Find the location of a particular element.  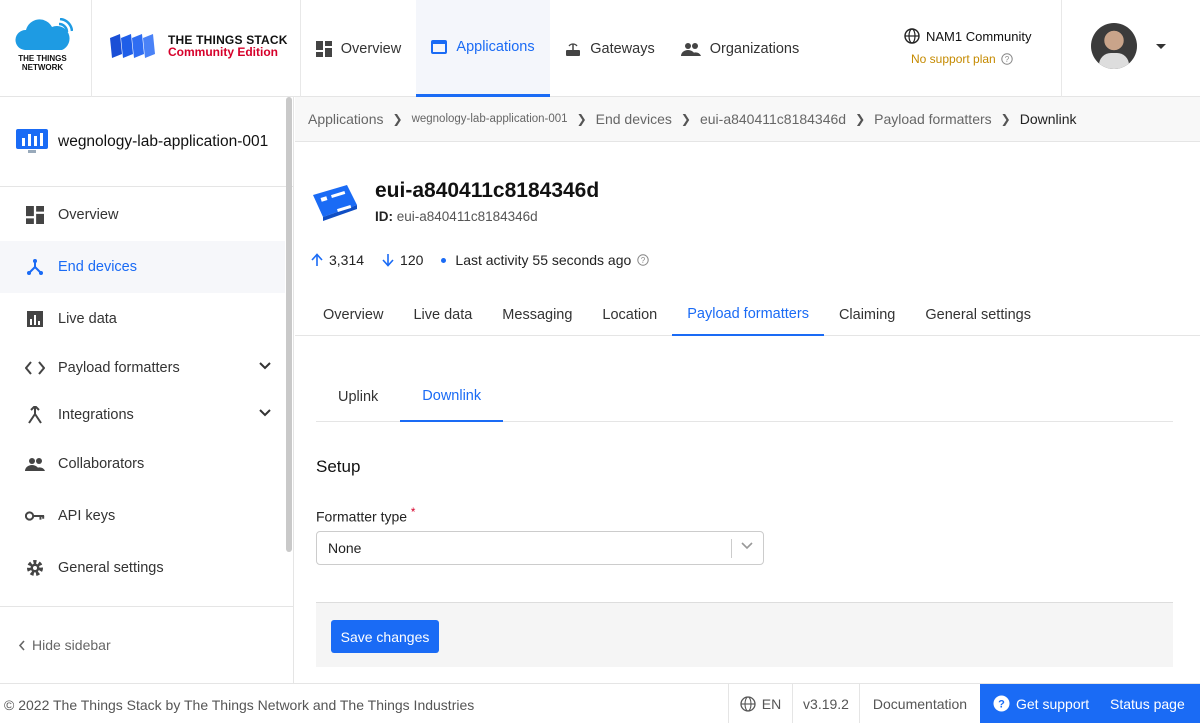

key-icon is located at coordinates (35, 516).